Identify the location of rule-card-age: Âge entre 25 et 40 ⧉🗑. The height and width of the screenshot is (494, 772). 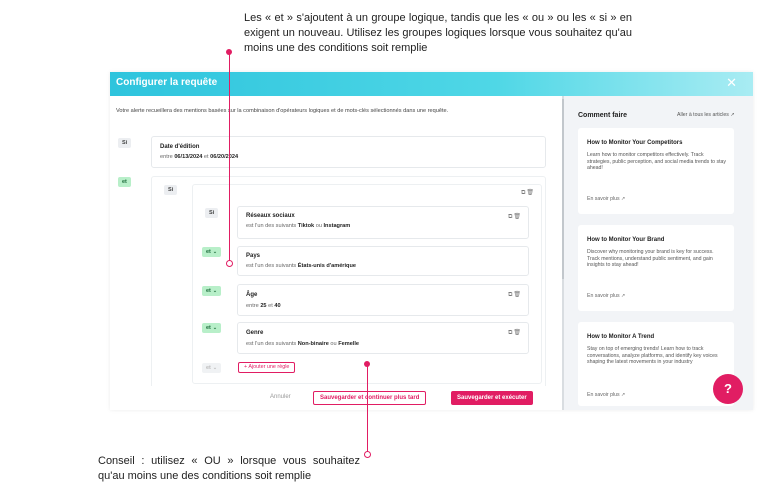
(383, 300).